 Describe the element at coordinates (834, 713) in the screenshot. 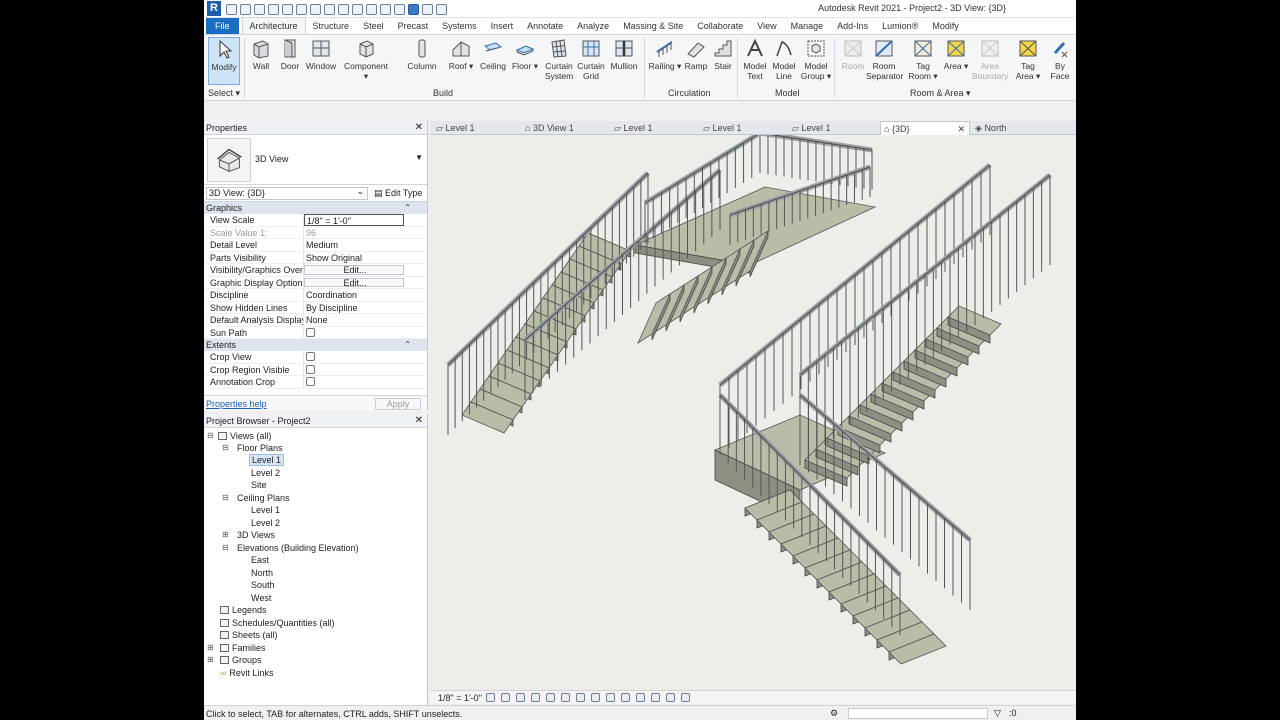

I see `worksets-icon: ⚙` at that location.